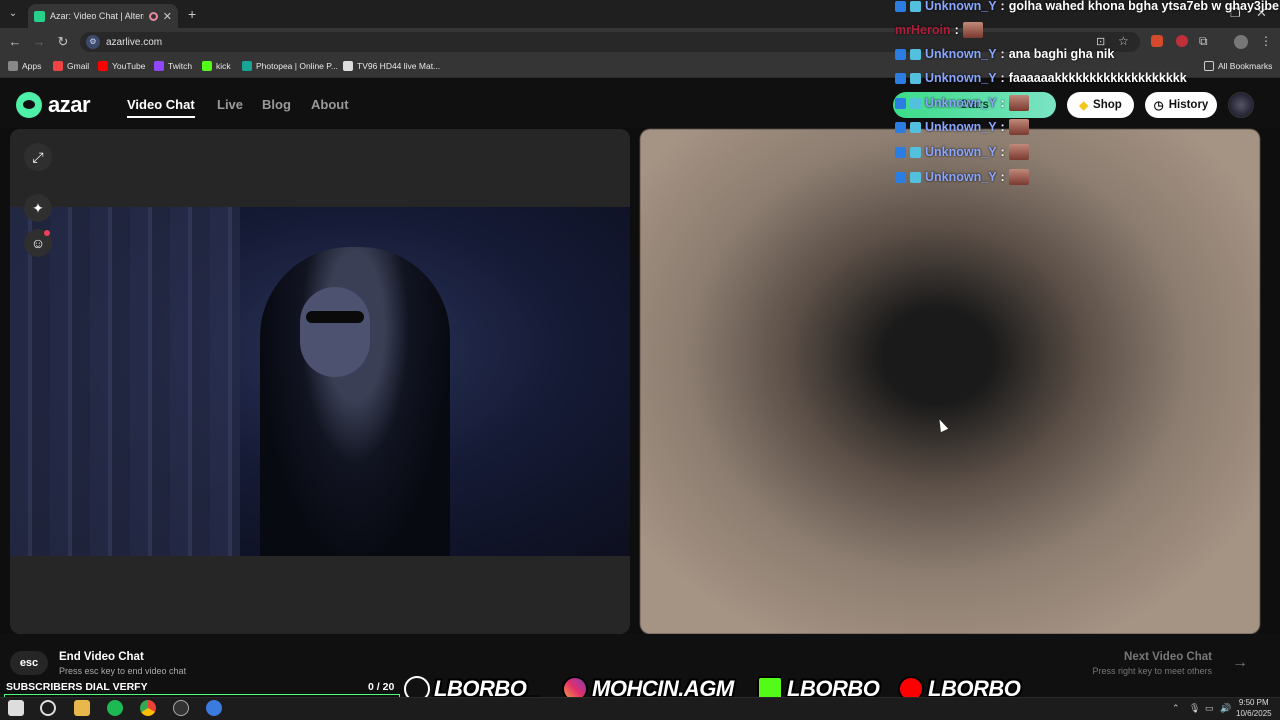 This screenshot has width=1280, height=720. Describe the element at coordinates (276, 104) in the screenshot. I see `nav-blog: Blog` at that location.